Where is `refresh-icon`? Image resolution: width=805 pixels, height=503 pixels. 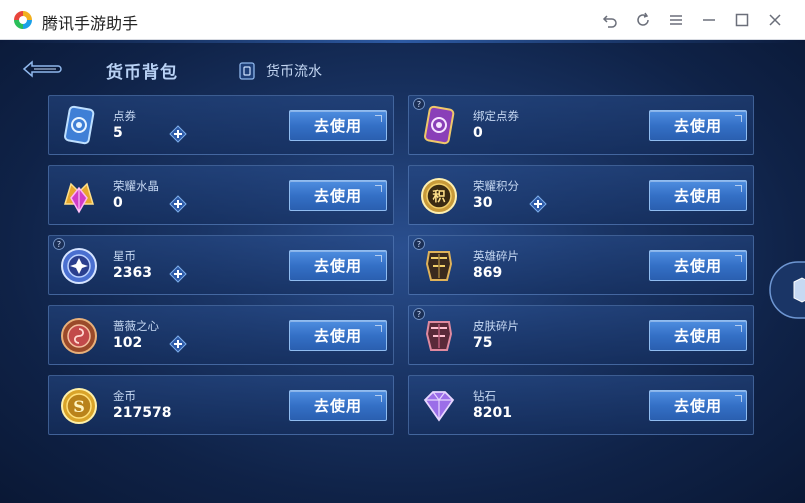
refresh-icon is located at coordinates (643, 20).